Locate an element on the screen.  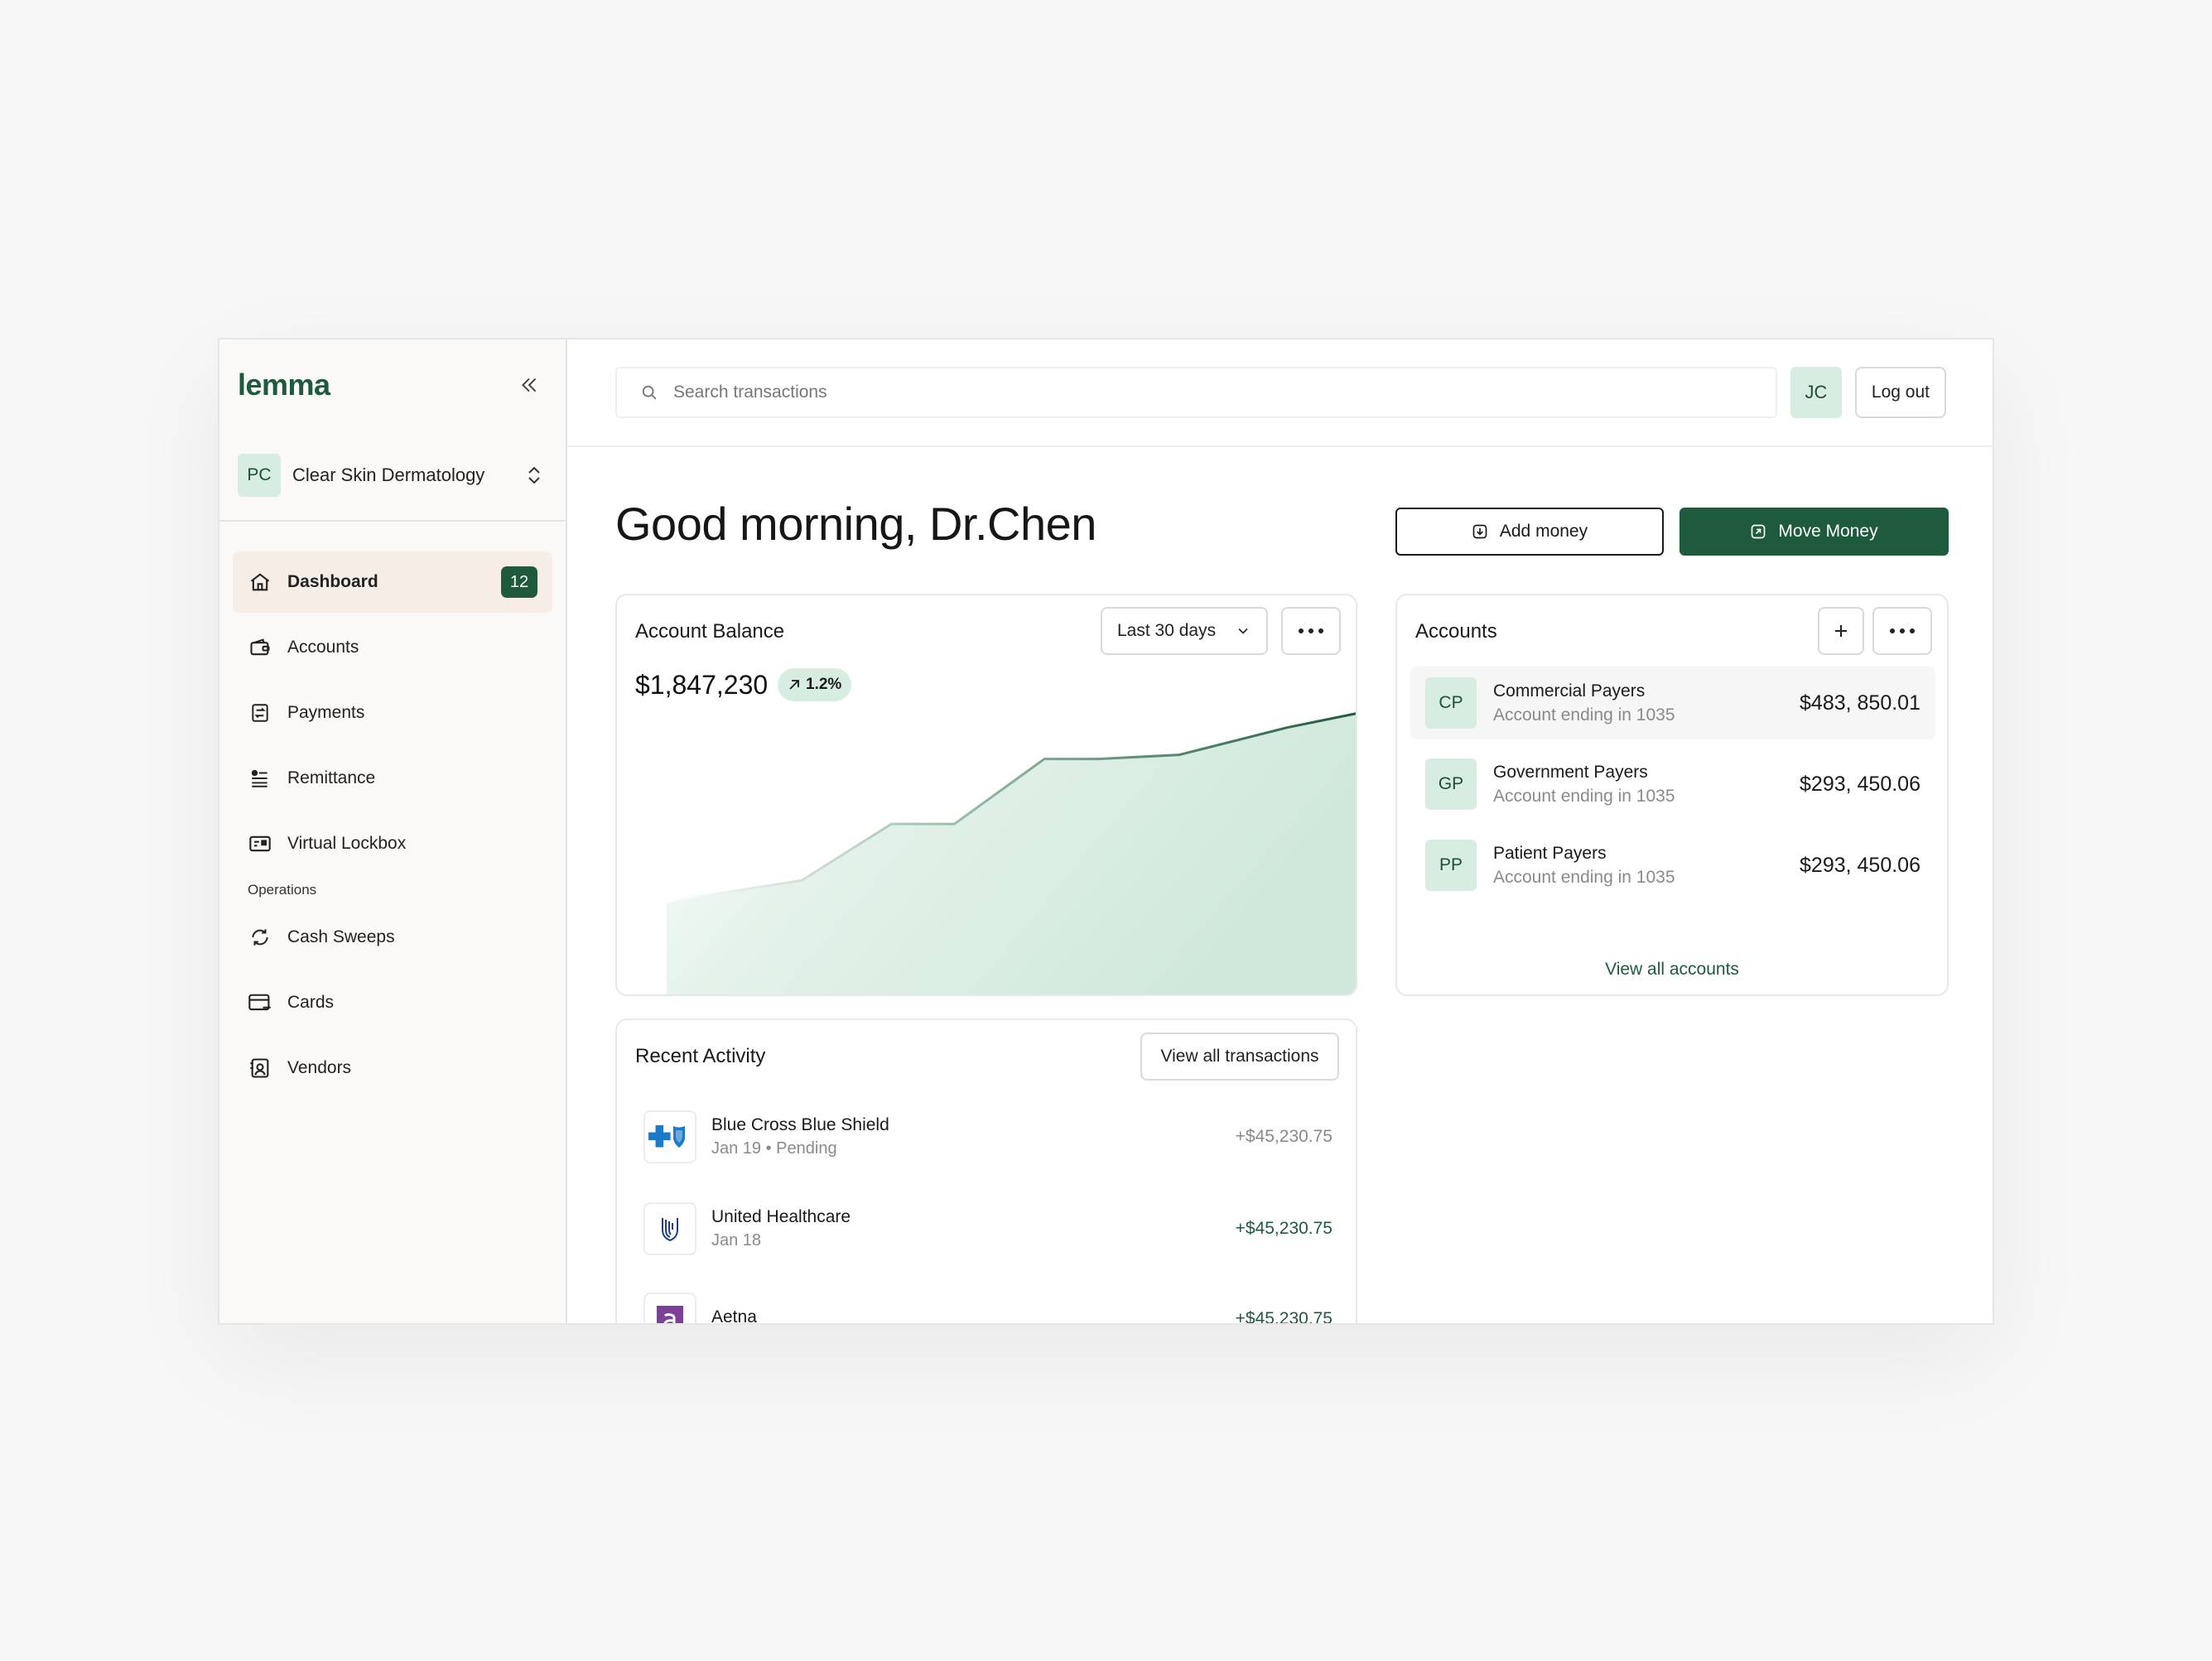
transaction-info: Aetna is located at coordinates (966, 1315).